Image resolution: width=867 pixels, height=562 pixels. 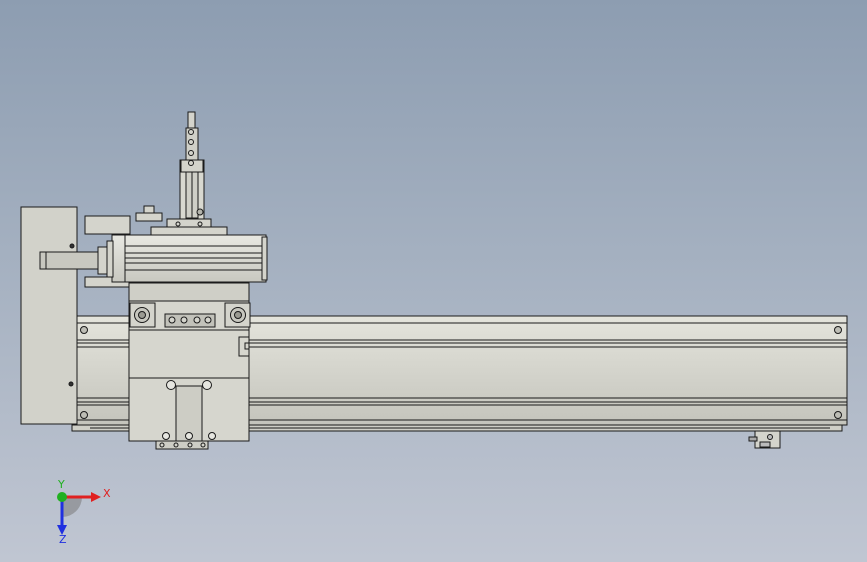 I want to click on sensor-bracket, so click(x=764, y=439).